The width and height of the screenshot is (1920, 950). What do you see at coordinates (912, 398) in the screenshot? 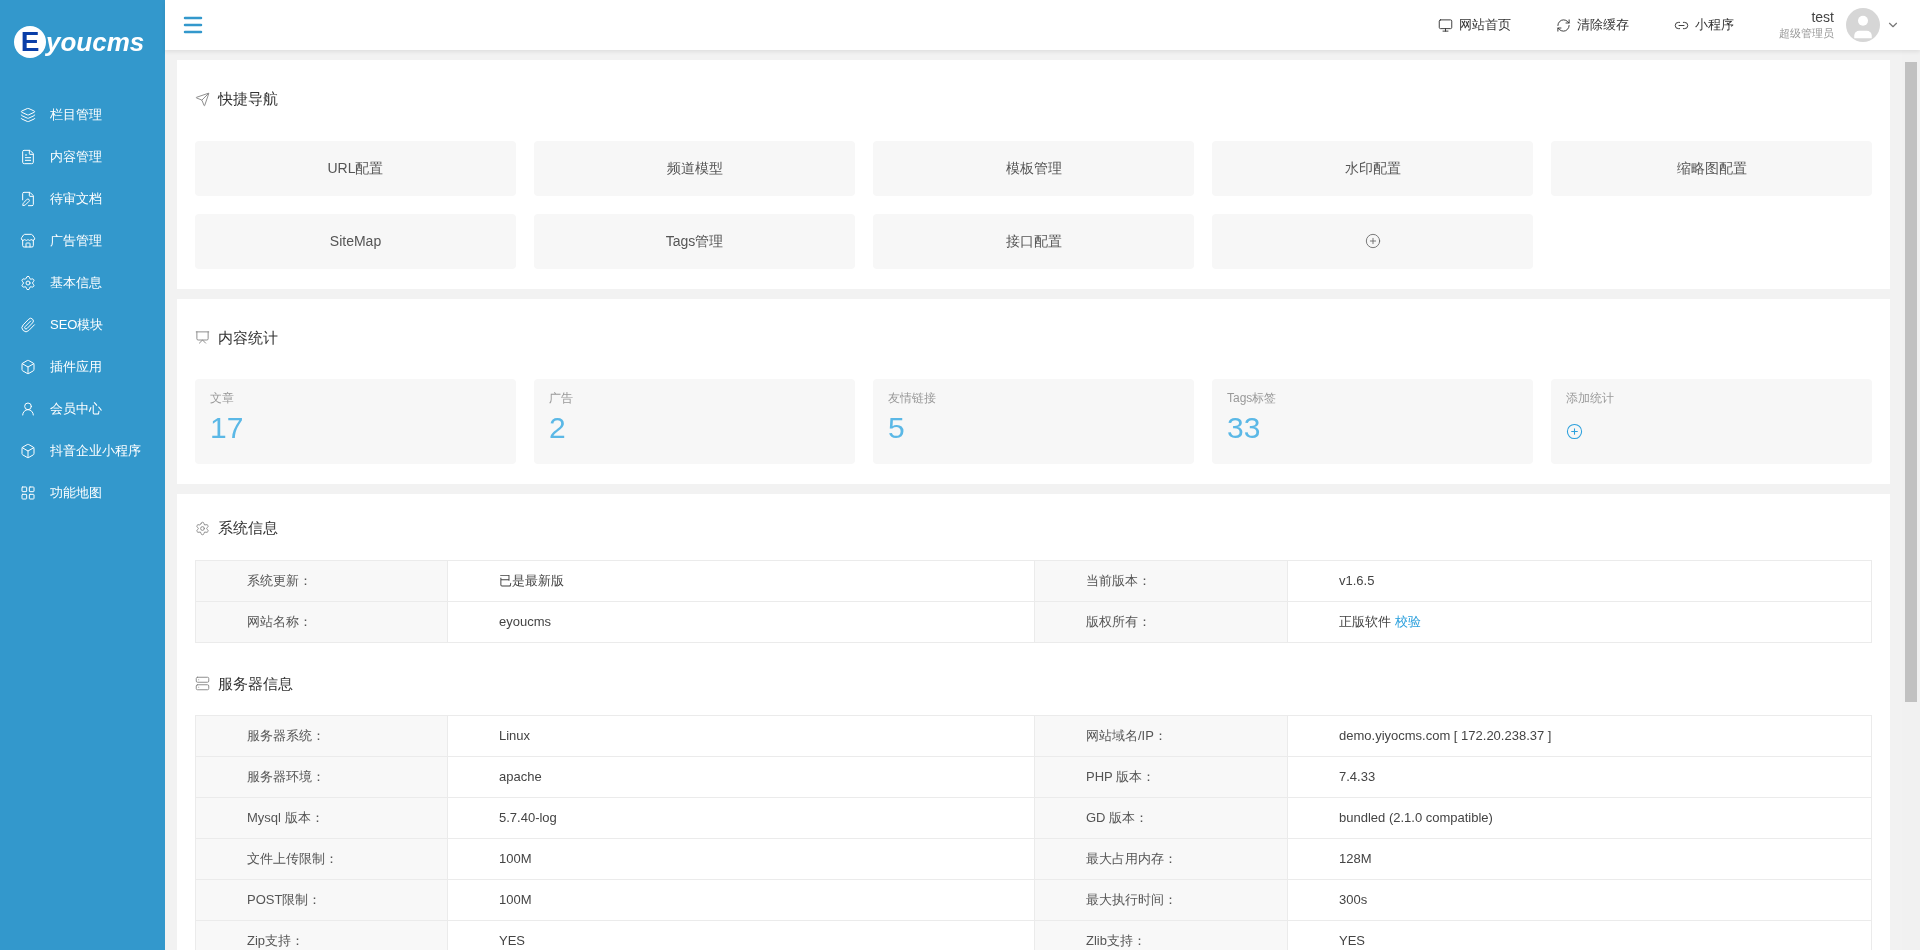
I see `stat-label: 友情链接` at bounding box center [912, 398].